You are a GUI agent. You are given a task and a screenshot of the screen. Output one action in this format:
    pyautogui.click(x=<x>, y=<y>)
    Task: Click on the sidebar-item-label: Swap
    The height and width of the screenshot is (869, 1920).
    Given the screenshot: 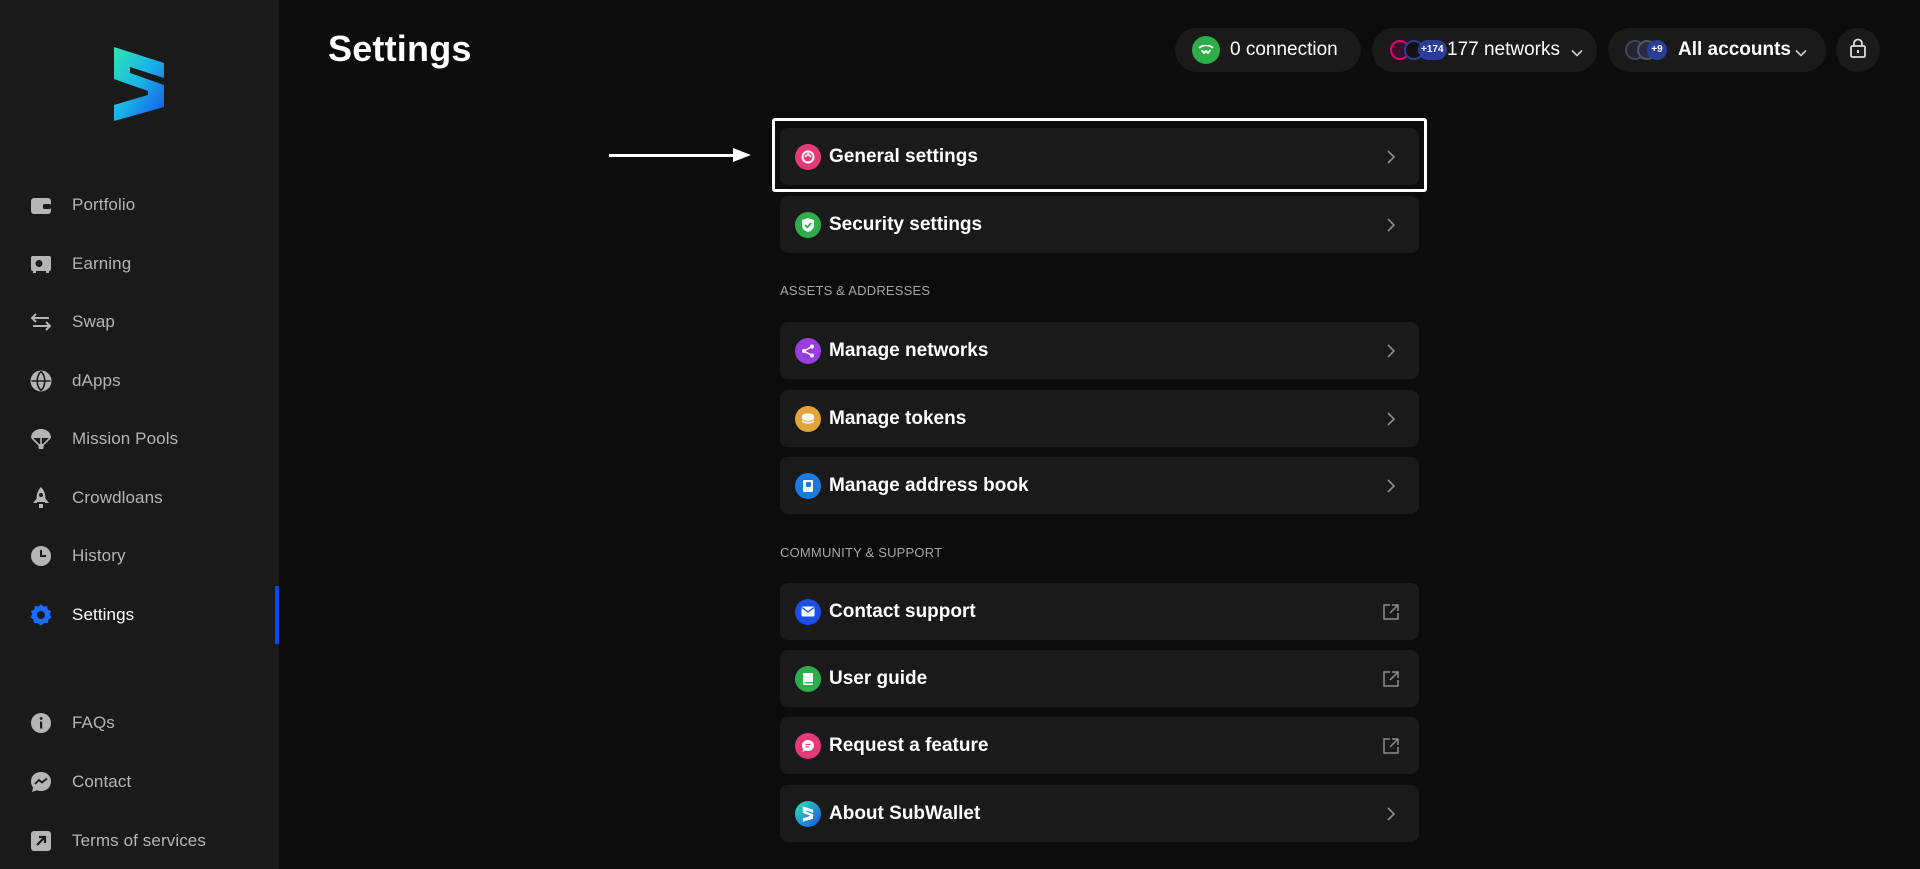 What is the action you would take?
    pyautogui.click(x=93, y=321)
    